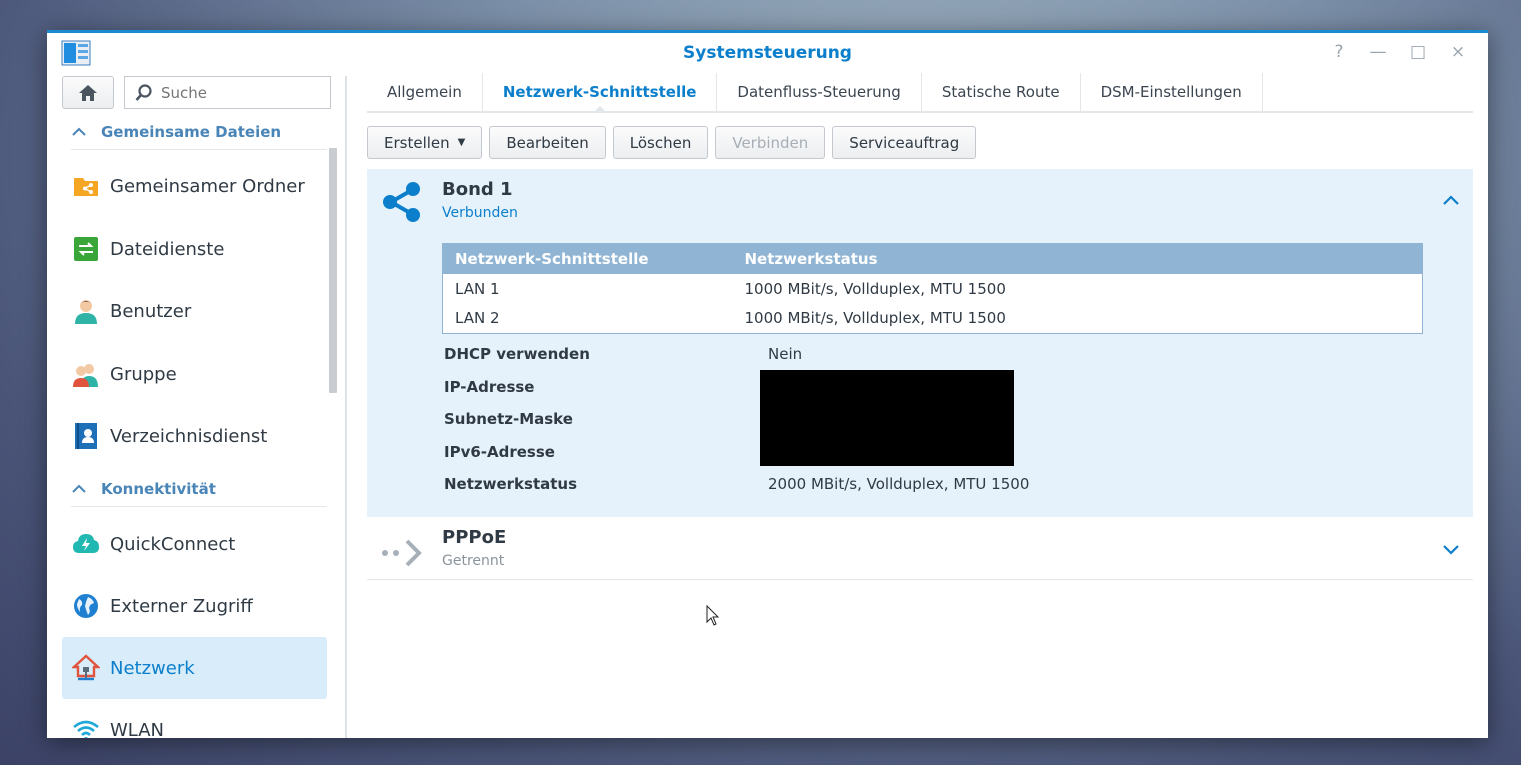 Image resolution: width=1521 pixels, height=765 pixels. I want to click on section-header-shared-files: Gemeinsame Dateien, so click(199, 132).